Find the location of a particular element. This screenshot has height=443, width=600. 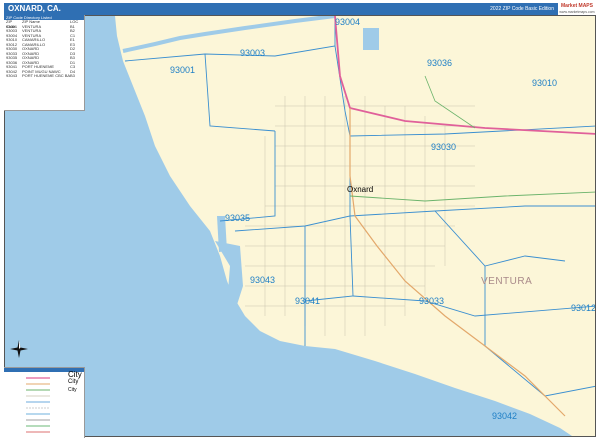

zip-label: 93012 is located at coordinates (583, 308).